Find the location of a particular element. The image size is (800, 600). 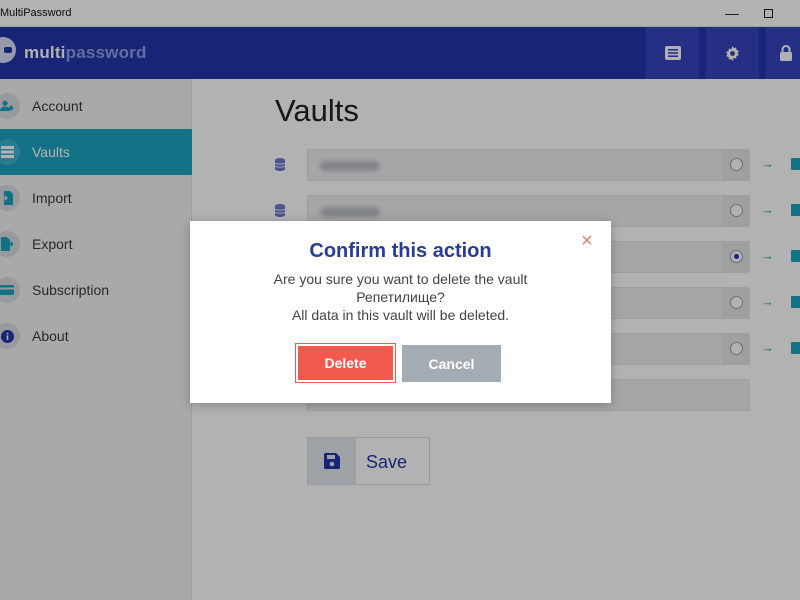

dialog-message-line-3: All data in this vault will be deleted. is located at coordinates (400, 315).